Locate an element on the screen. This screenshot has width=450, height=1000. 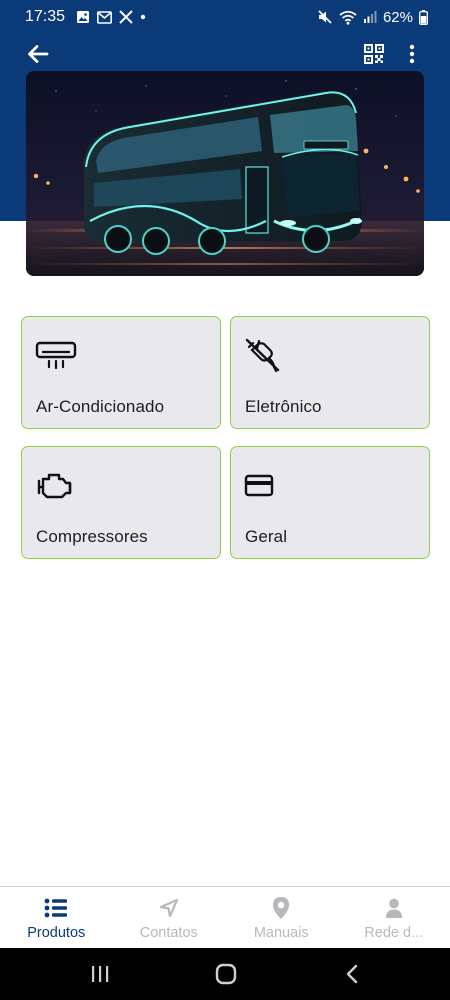
nav-label: Produtos is located at coordinates (56, 933).